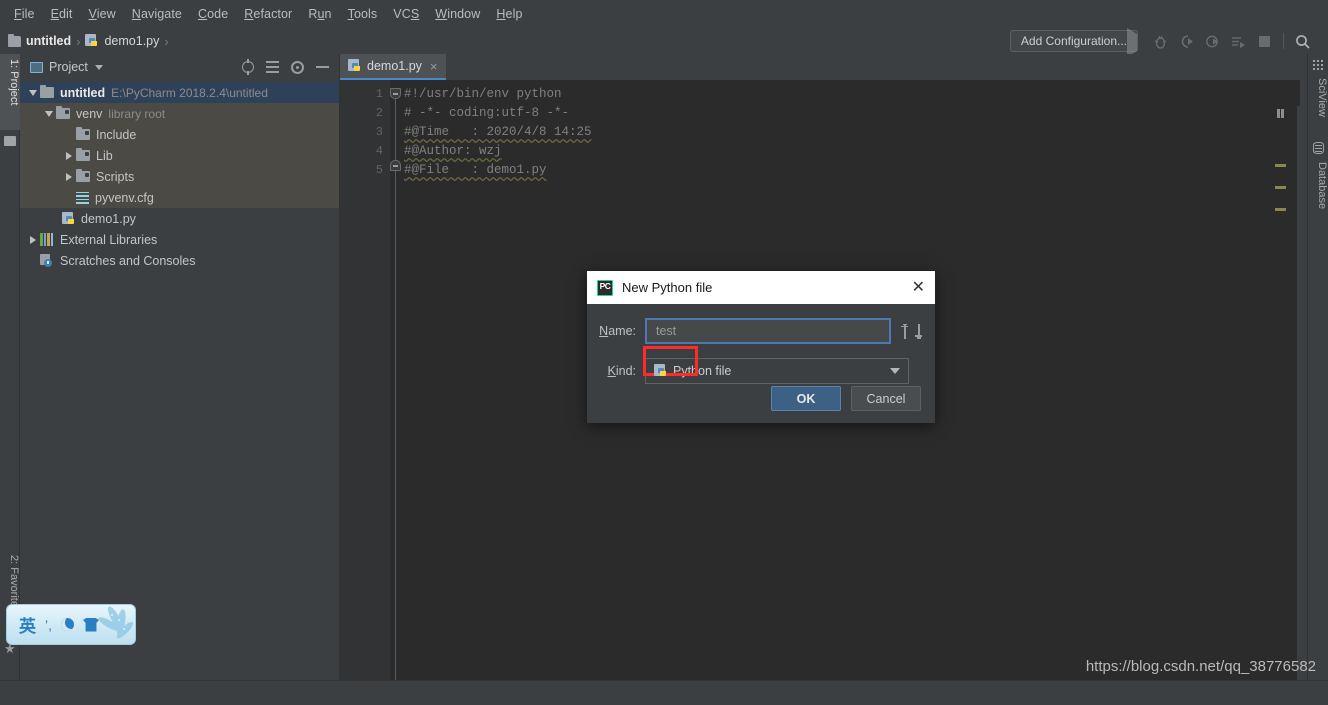  Describe the element at coordinates (1281, 405) in the screenshot. I see `markup-scrollbar` at that location.